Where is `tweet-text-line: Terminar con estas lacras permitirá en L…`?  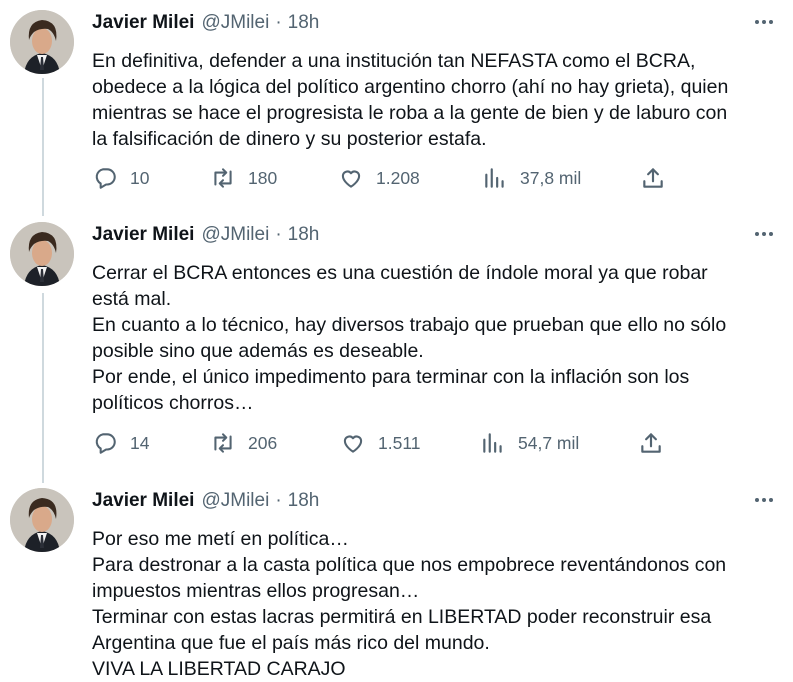
tweet-text-line: Terminar con estas lacras permitirá en L… is located at coordinates (402, 617).